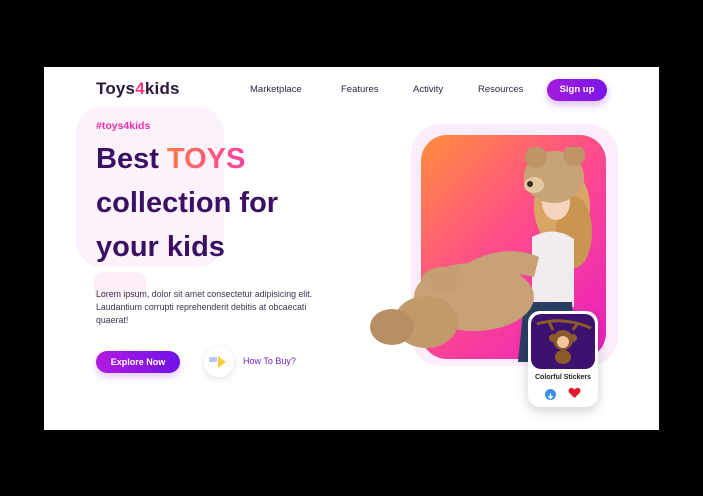 Image resolution: width=703 pixels, height=496 pixels. Describe the element at coordinates (219, 362) in the screenshot. I see `play-icon` at that location.